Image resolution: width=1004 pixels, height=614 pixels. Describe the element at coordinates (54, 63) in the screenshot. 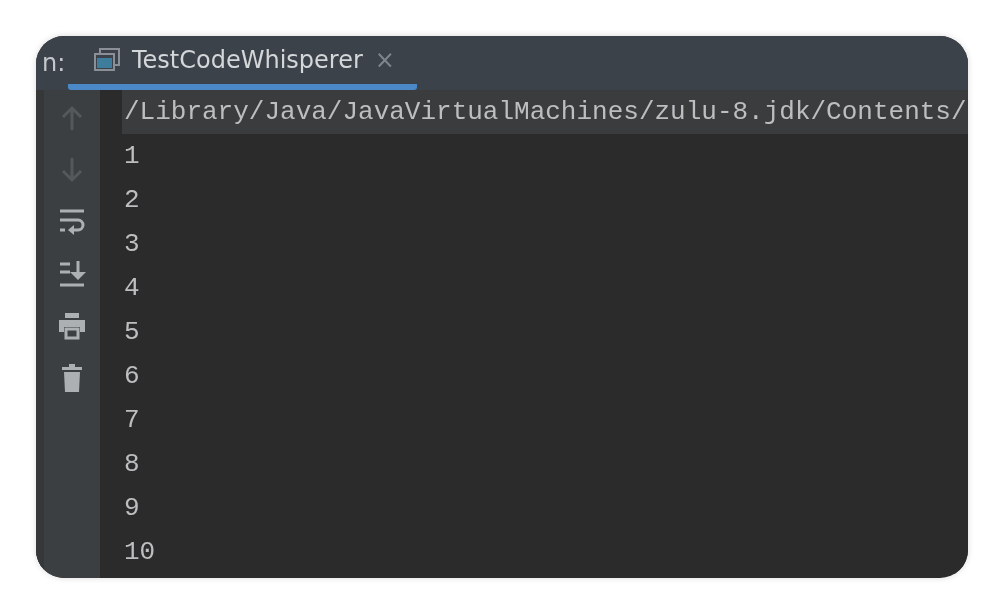

I see `cut-label: n:` at that location.